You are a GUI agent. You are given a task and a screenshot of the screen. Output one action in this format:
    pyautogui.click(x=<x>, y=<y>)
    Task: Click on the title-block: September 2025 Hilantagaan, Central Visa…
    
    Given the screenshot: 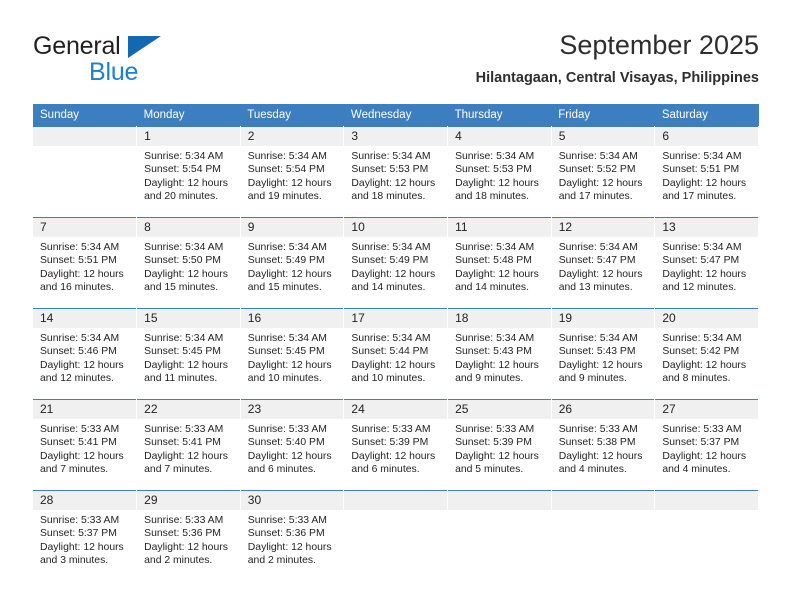 What is the action you would take?
    pyautogui.click(x=617, y=58)
    